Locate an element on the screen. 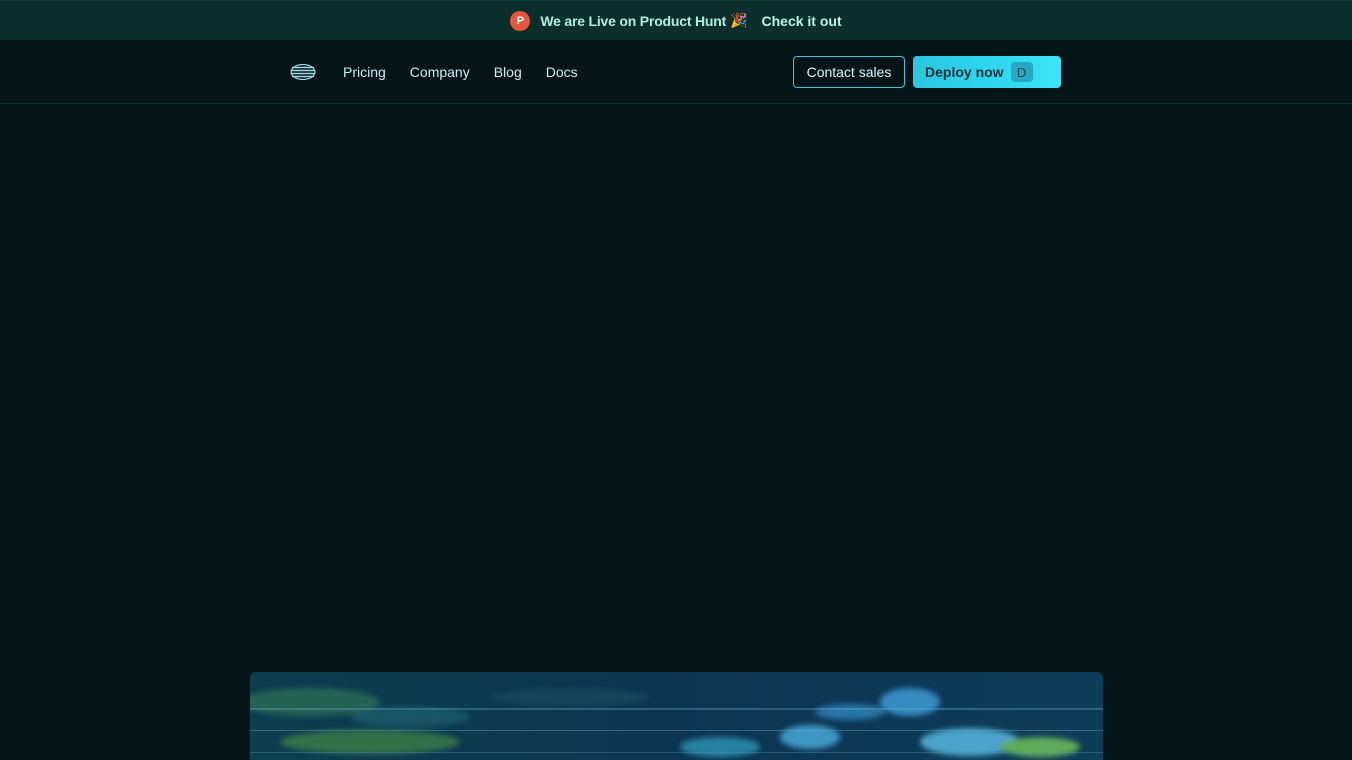  striped-globe-icon is located at coordinates (303, 72).